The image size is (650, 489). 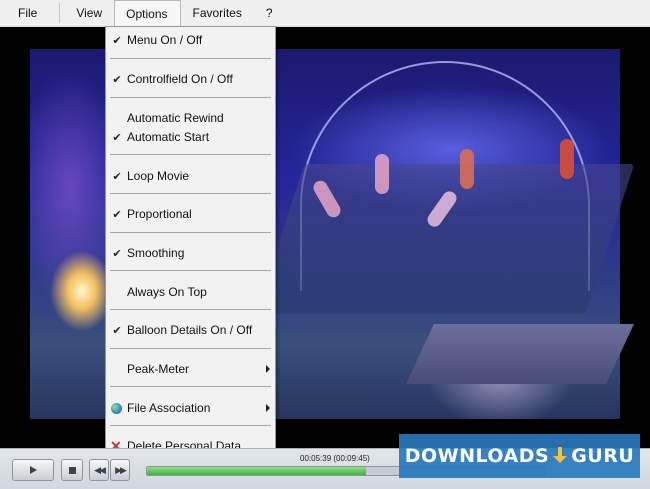 I want to click on menu-item-always-on-top: Always On Top, so click(x=190, y=292).